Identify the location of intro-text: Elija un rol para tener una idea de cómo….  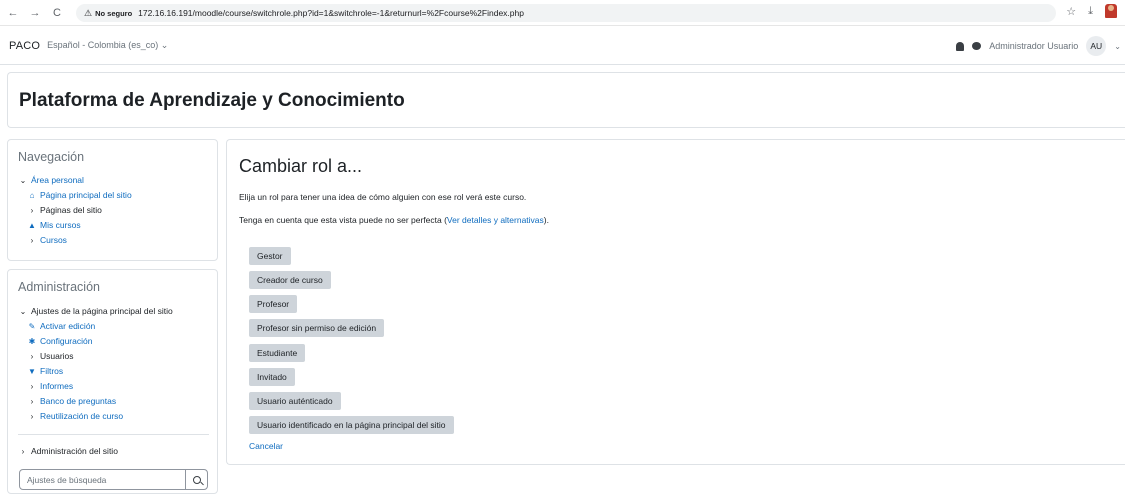
(383, 197).